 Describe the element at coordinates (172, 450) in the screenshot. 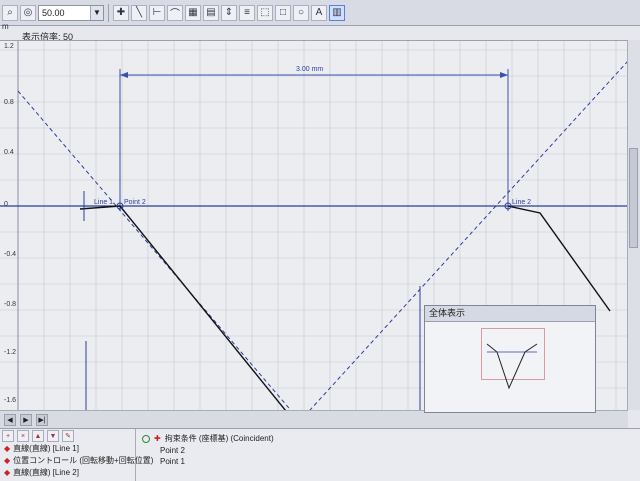

I see `property-line: Point 2` at that location.